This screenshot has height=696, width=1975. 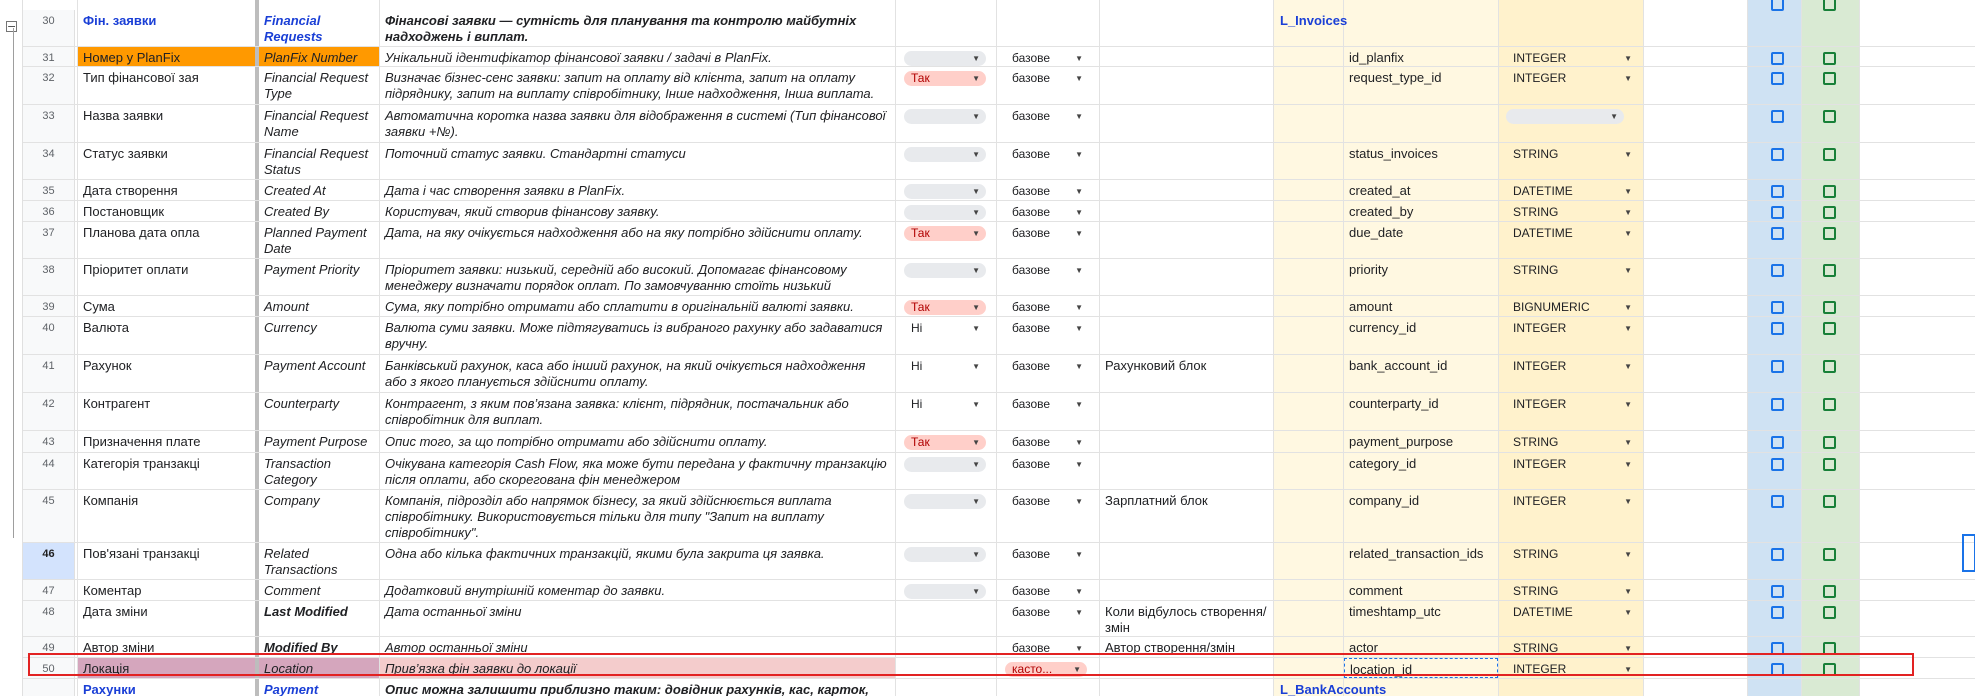 I want to click on type-dropdown: BIGNUMERIC ▼, so click(x=1572, y=307).